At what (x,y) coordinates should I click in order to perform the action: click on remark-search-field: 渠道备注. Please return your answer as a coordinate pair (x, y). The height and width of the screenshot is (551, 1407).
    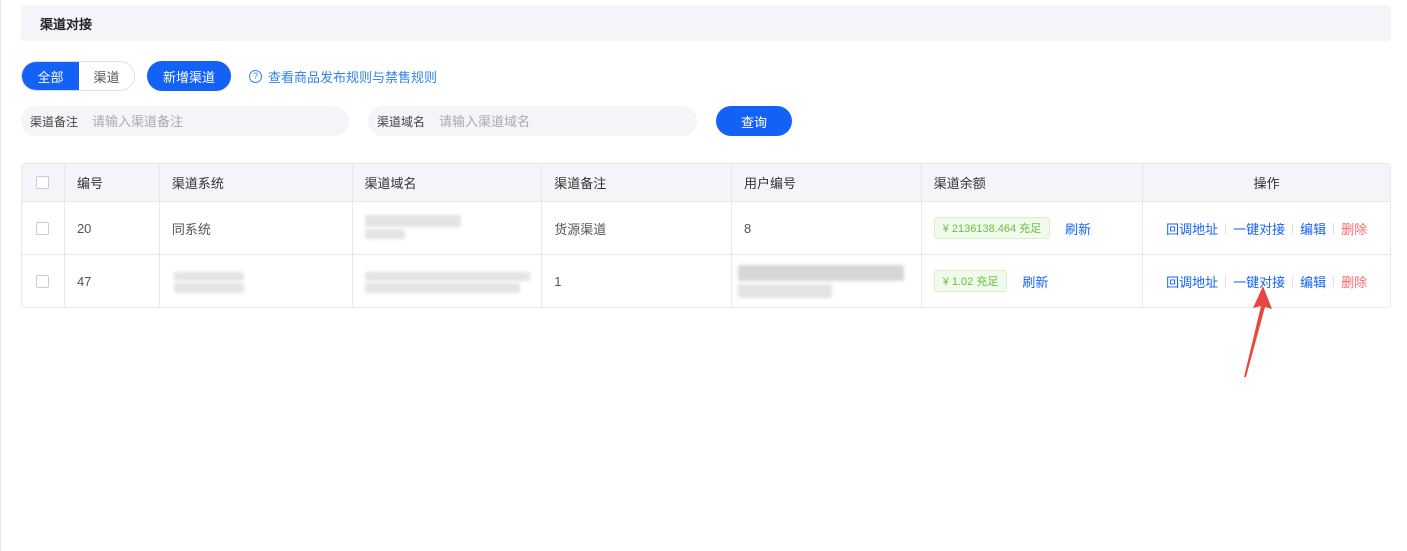
    Looking at the image, I should click on (185, 121).